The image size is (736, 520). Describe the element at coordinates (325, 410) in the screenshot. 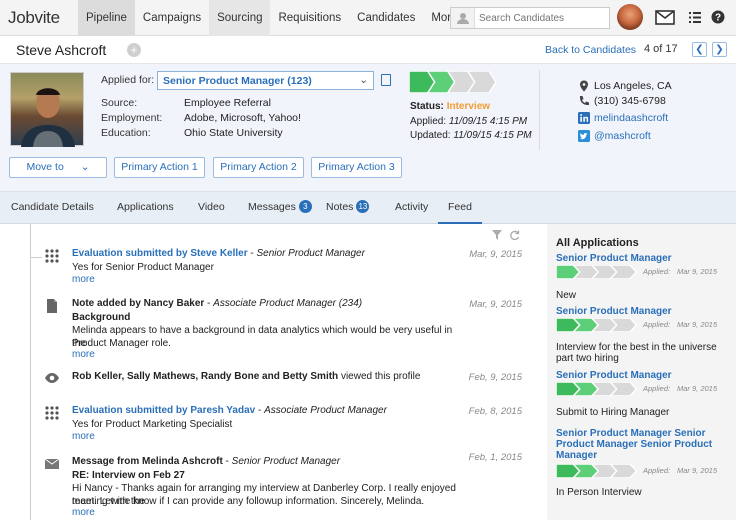

I see `feed-title-role: Associate Product Manager` at that location.